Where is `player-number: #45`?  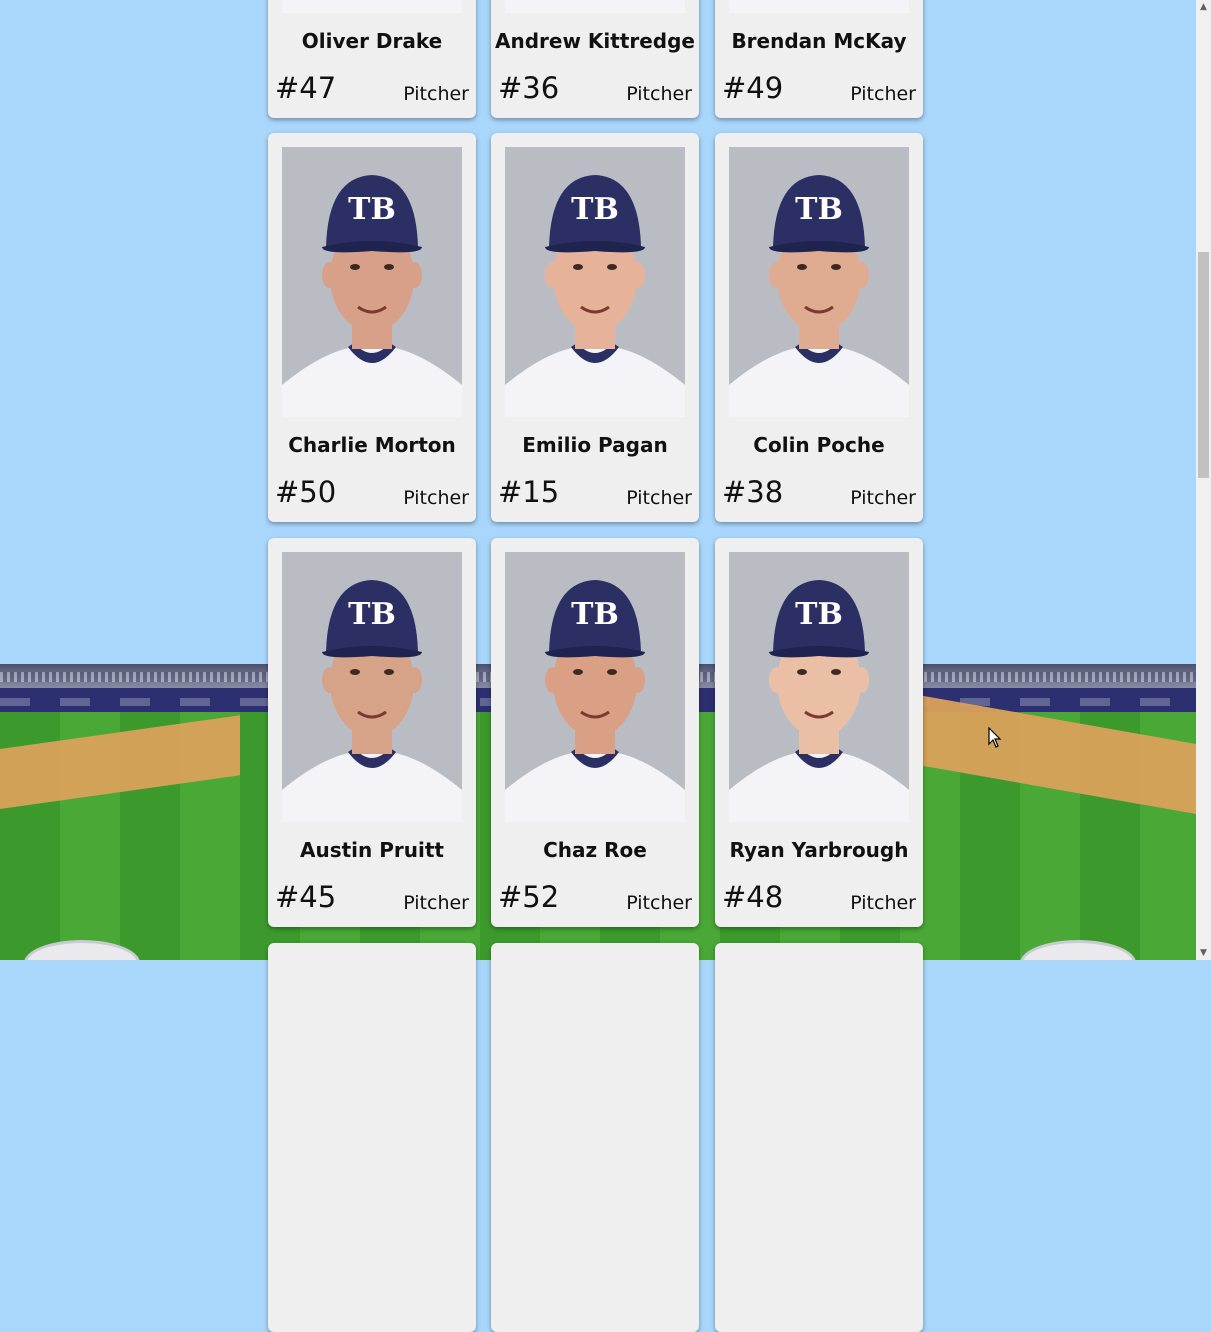
player-number: #45 is located at coordinates (306, 897).